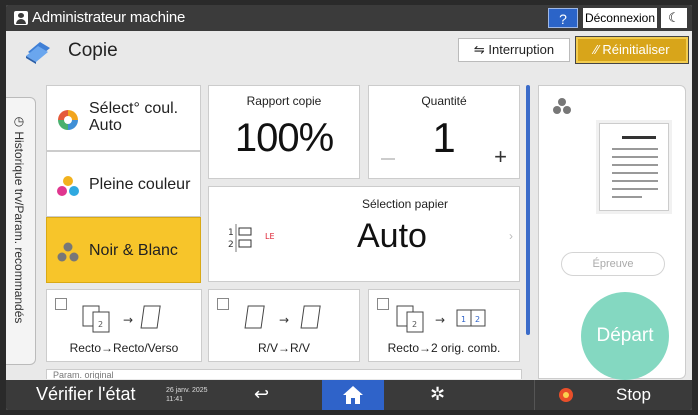  I want to click on svg-text: LE, so click(270, 236).